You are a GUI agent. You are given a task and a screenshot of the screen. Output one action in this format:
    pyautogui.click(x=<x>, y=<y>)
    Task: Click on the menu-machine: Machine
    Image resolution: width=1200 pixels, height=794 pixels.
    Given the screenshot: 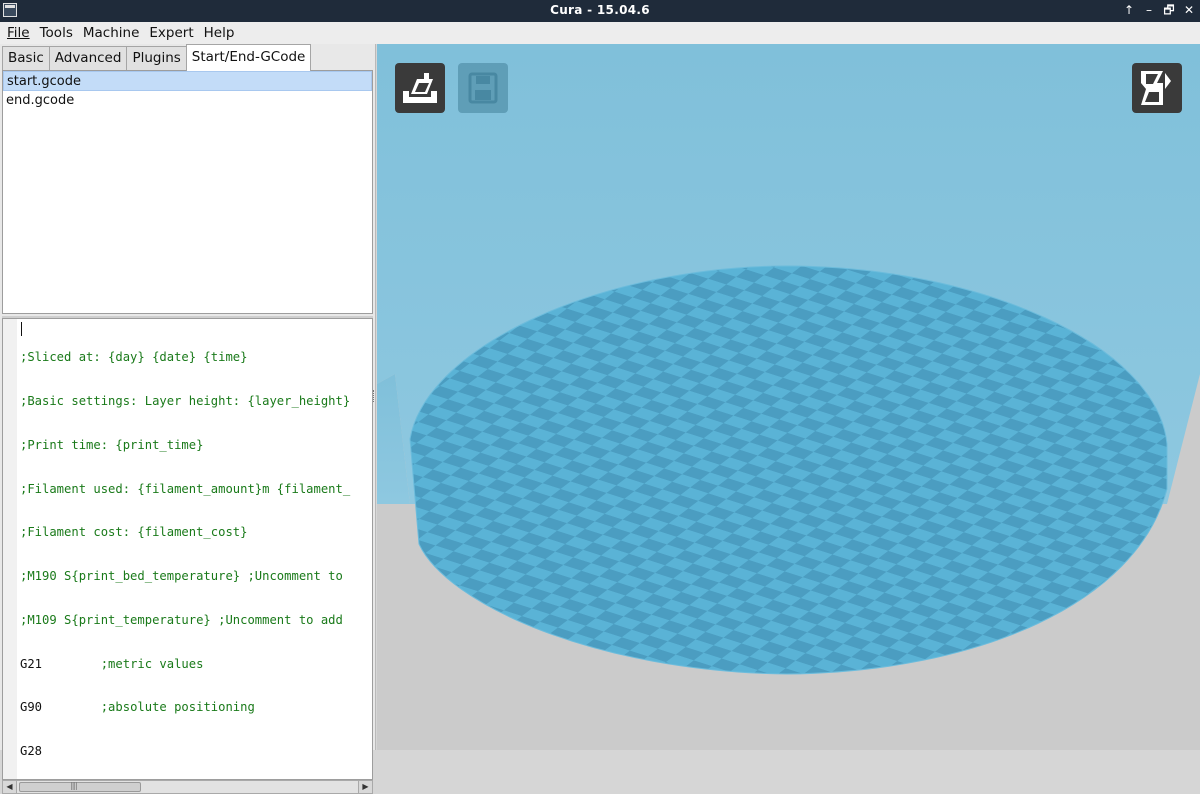 What is the action you would take?
    pyautogui.click(x=111, y=33)
    